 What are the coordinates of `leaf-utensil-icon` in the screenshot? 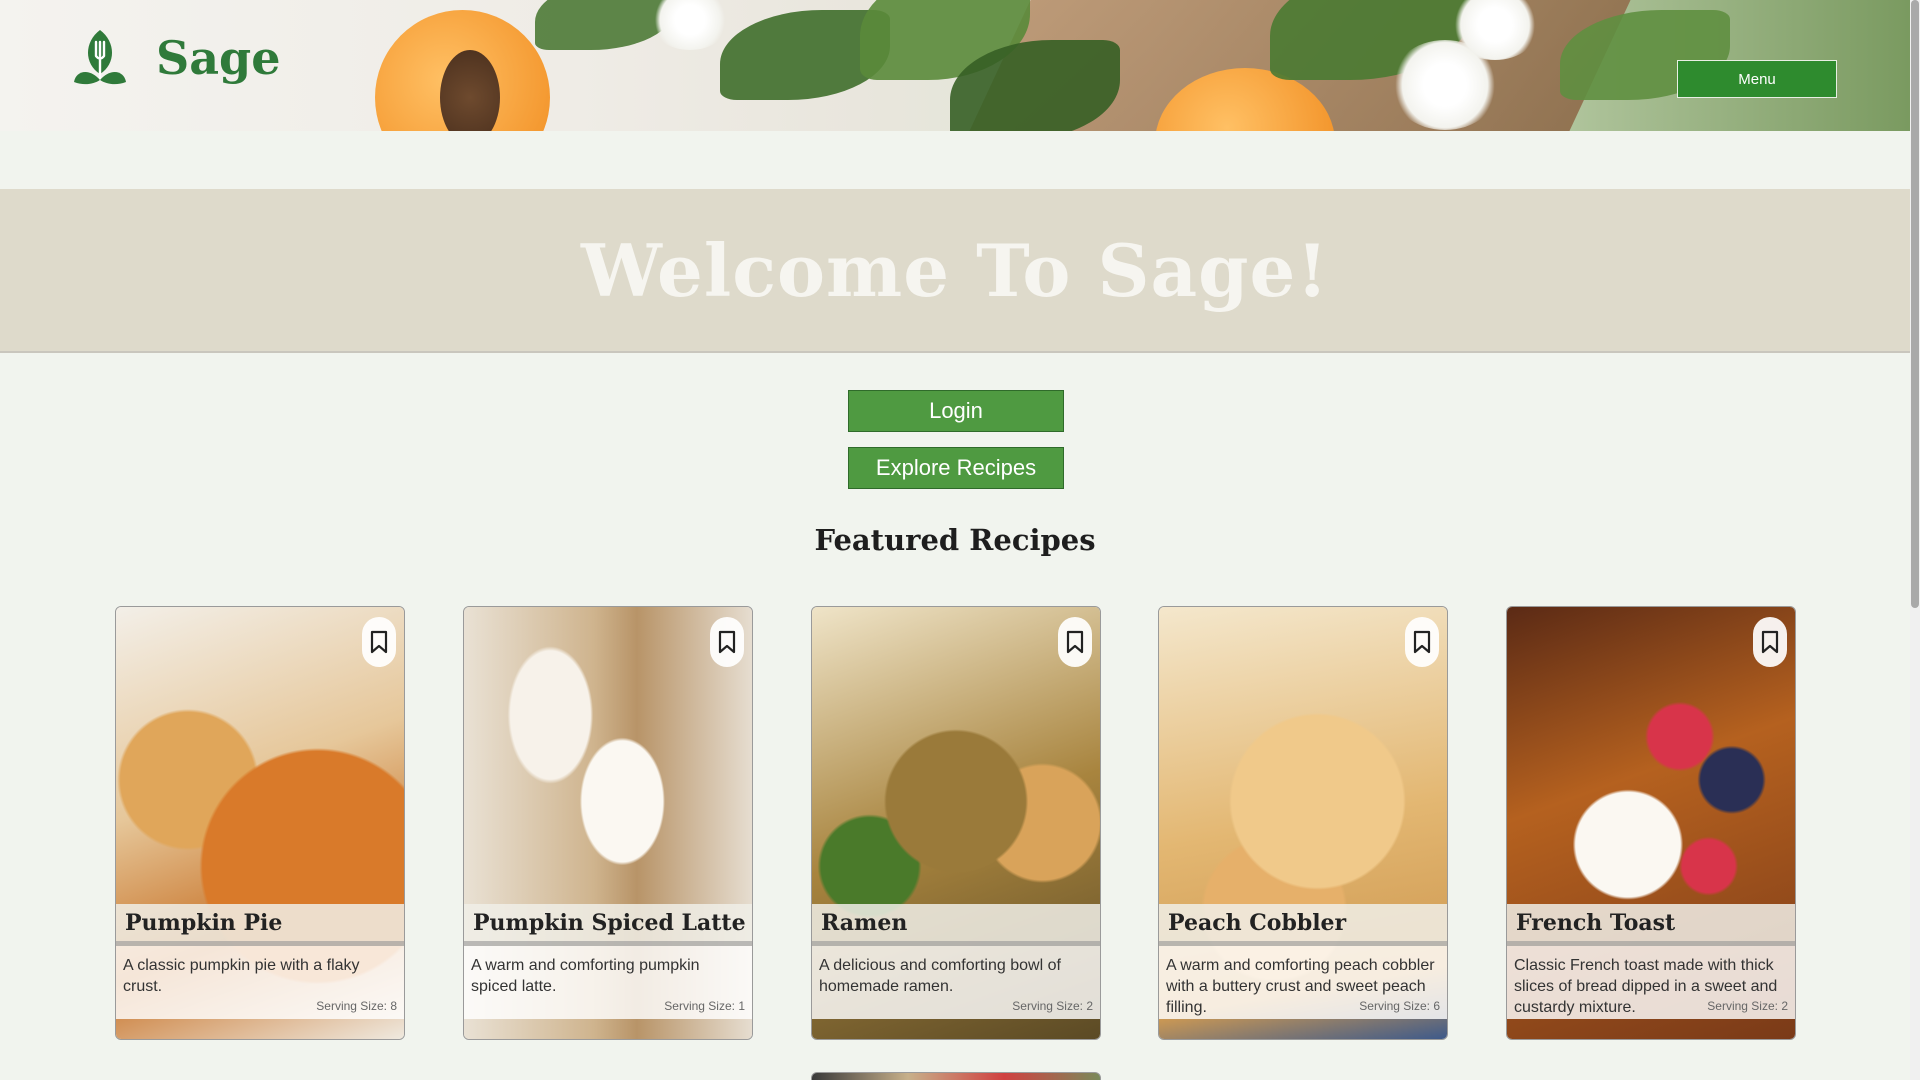 It's located at (100, 57).